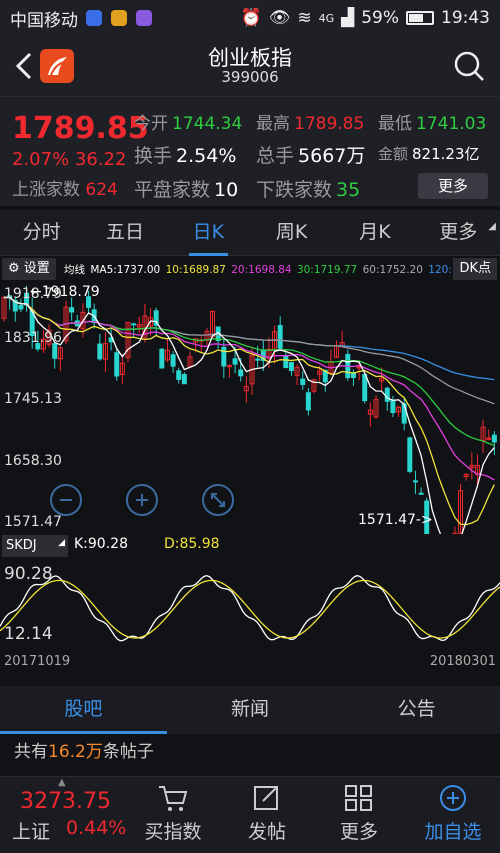 The height and width of the screenshot is (853, 500). Describe the element at coordinates (36, 268) in the screenshot. I see `settings-label: 设置` at that location.